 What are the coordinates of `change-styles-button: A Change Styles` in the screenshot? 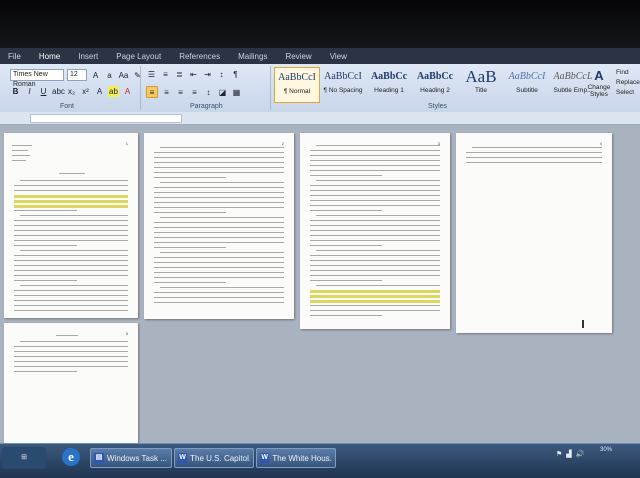 It's located at (599, 83).